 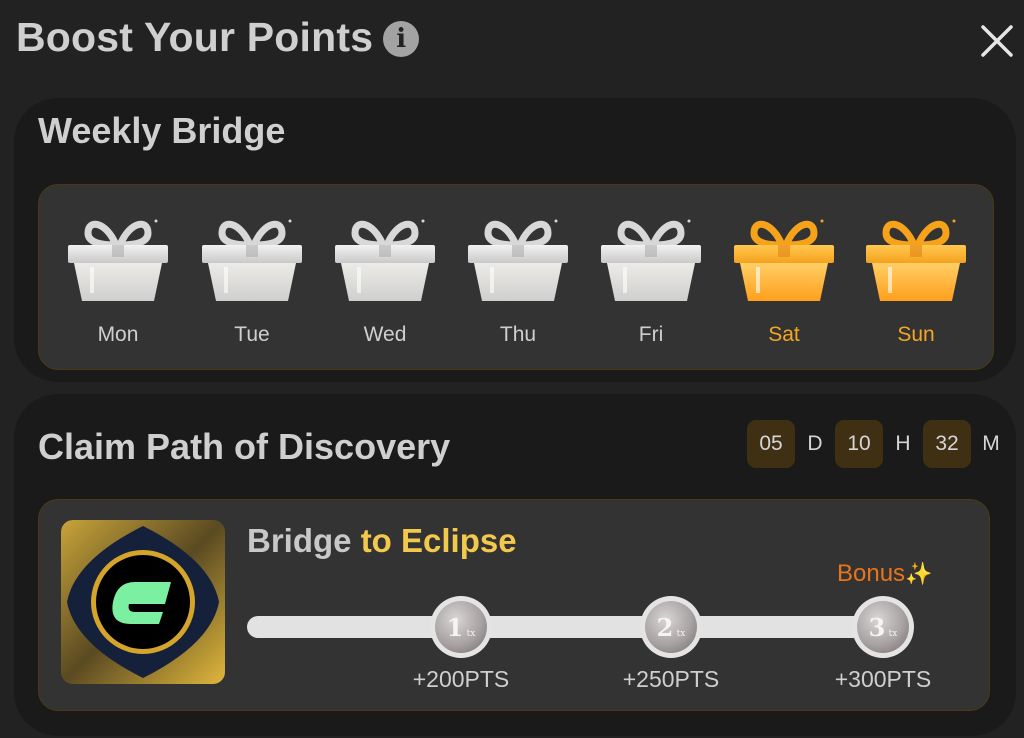 I want to click on milestone-coin: 3 tx, so click(x=883, y=627).